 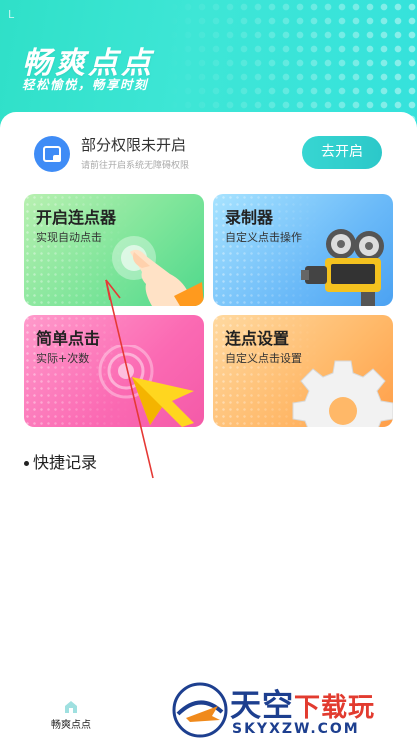 I want to click on card-subtitle: 自定义点击操作, so click(x=263, y=237).